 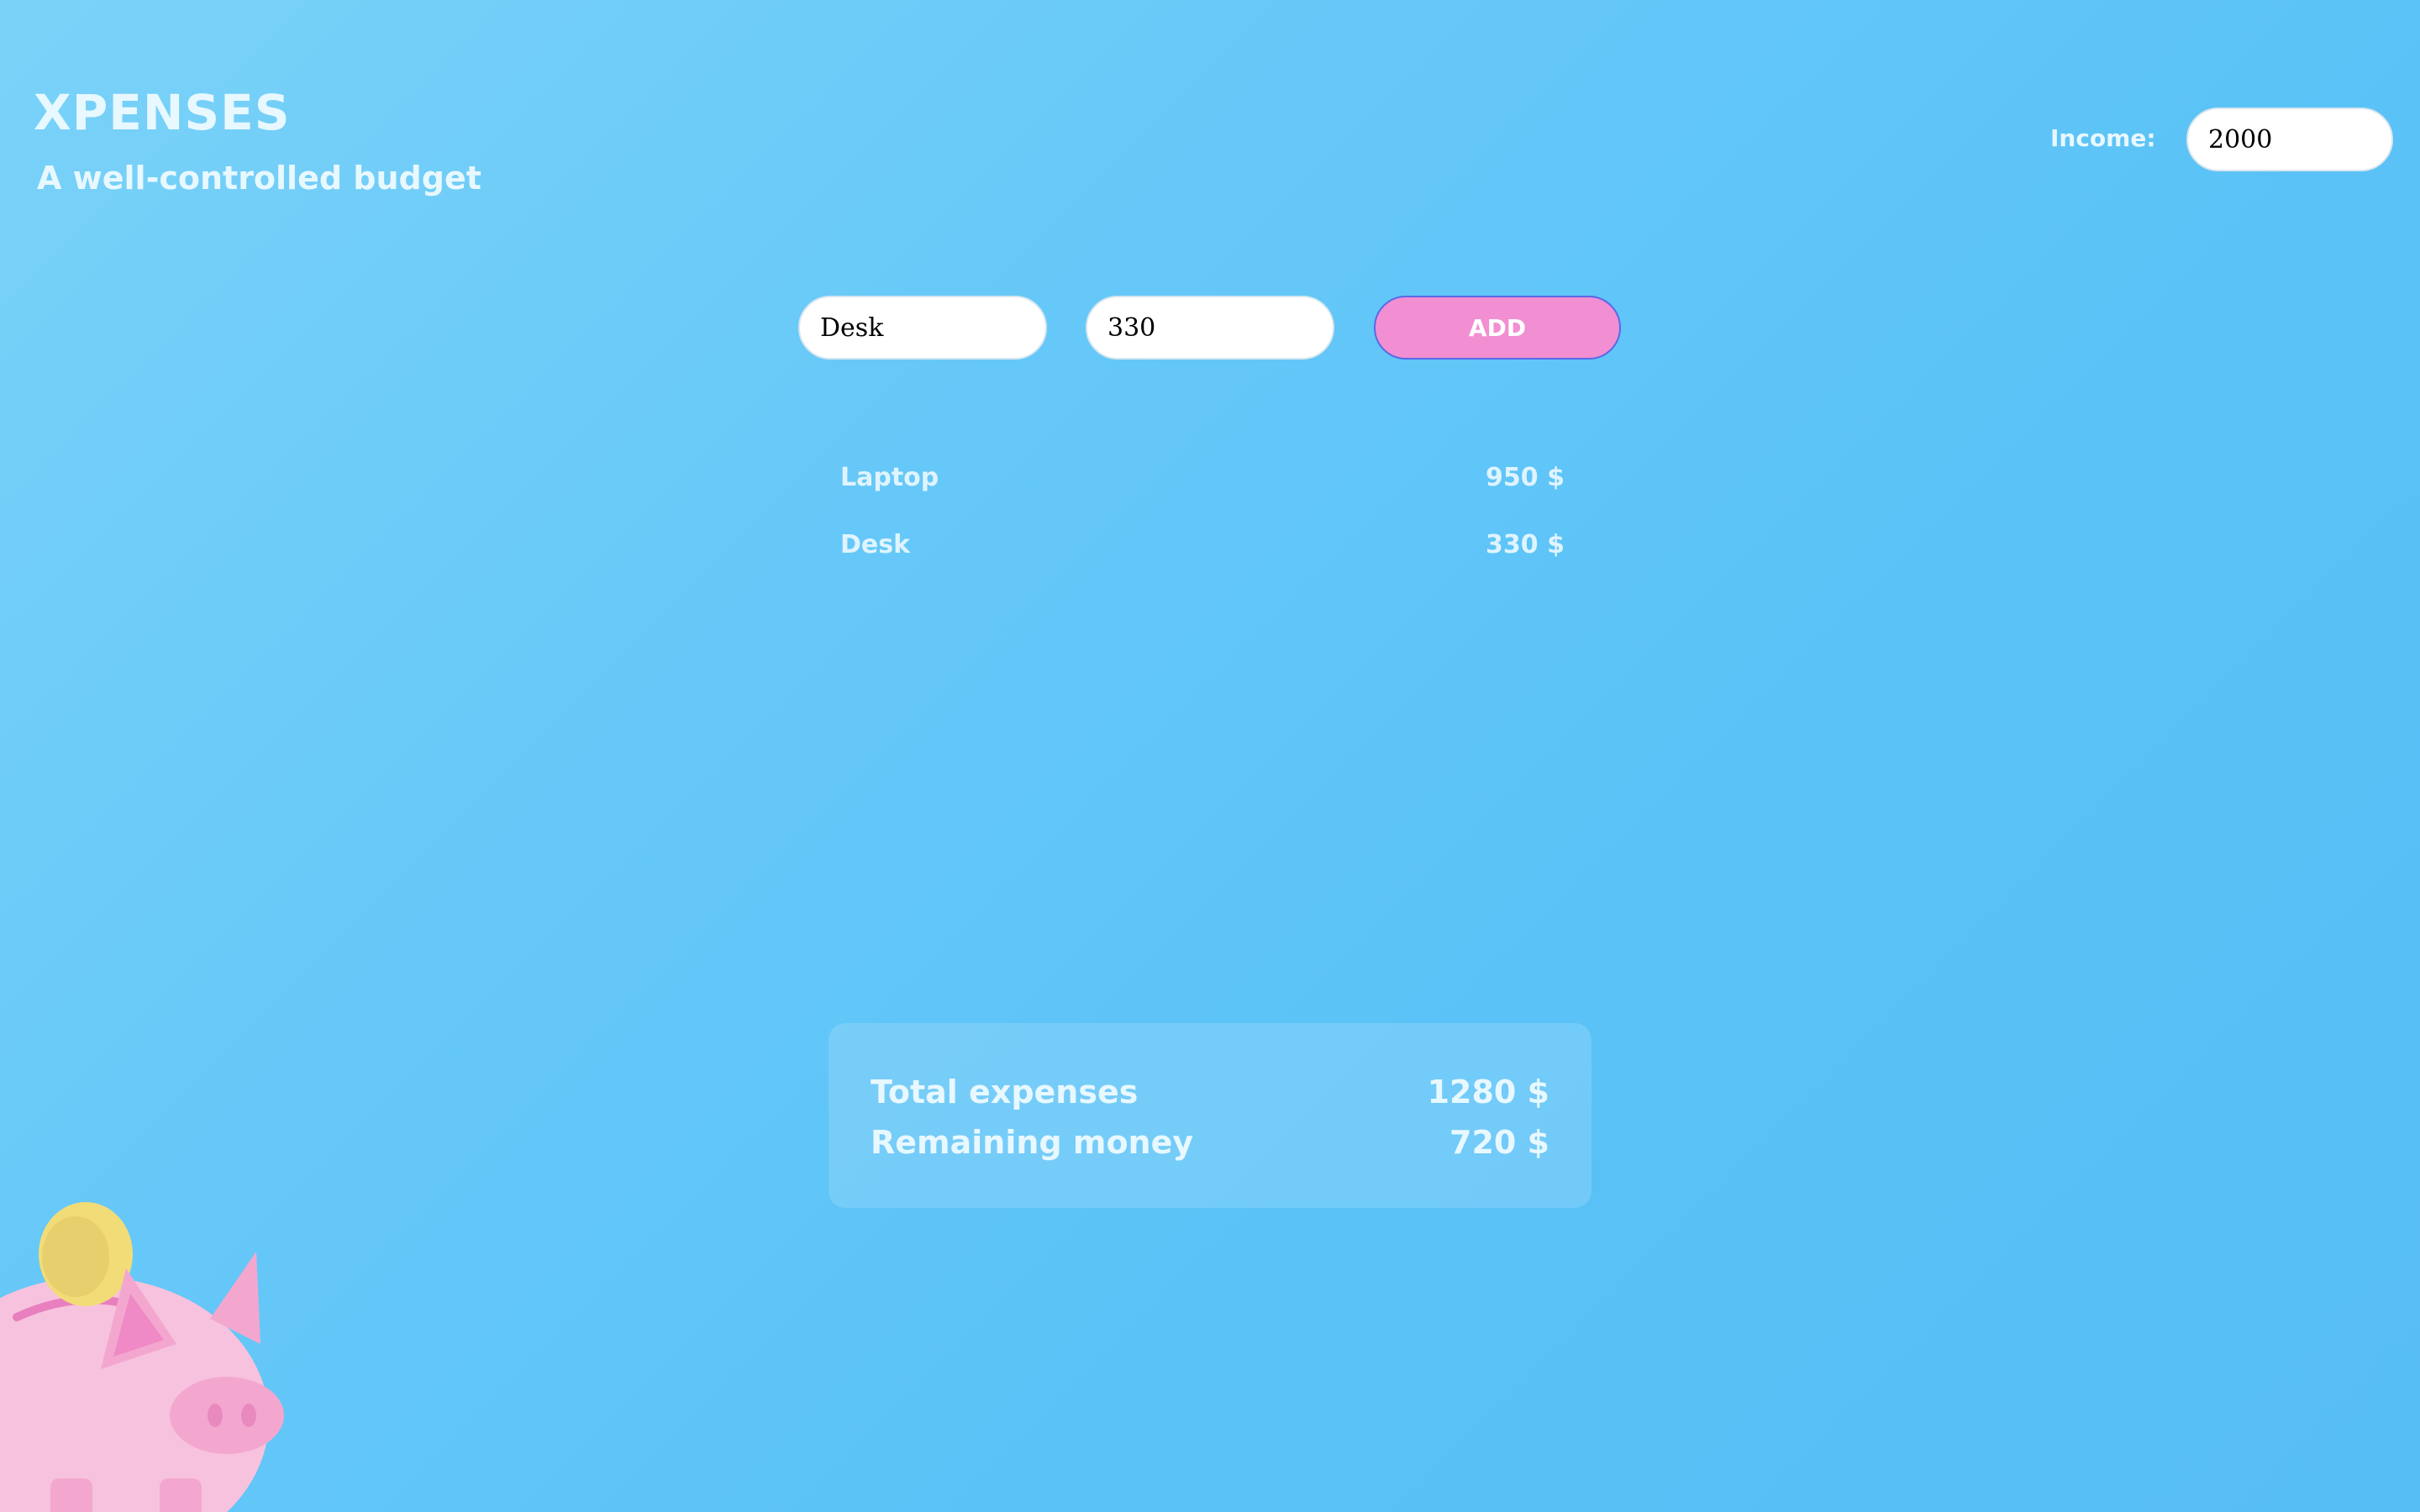 What do you see at coordinates (1488, 1092) in the screenshot?
I see `total-expenses-value: 1280 $` at bounding box center [1488, 1092].